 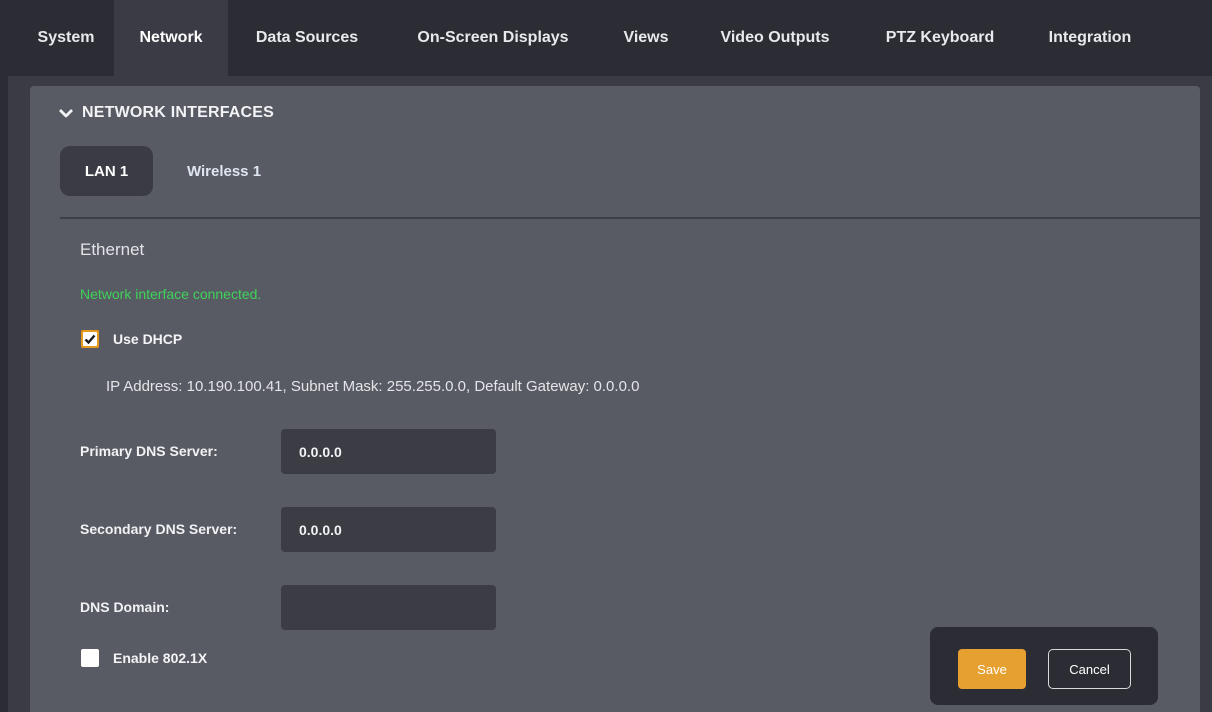 I want to click on dns-domain-label: DNS Domain:, so click(x=125, y=607).